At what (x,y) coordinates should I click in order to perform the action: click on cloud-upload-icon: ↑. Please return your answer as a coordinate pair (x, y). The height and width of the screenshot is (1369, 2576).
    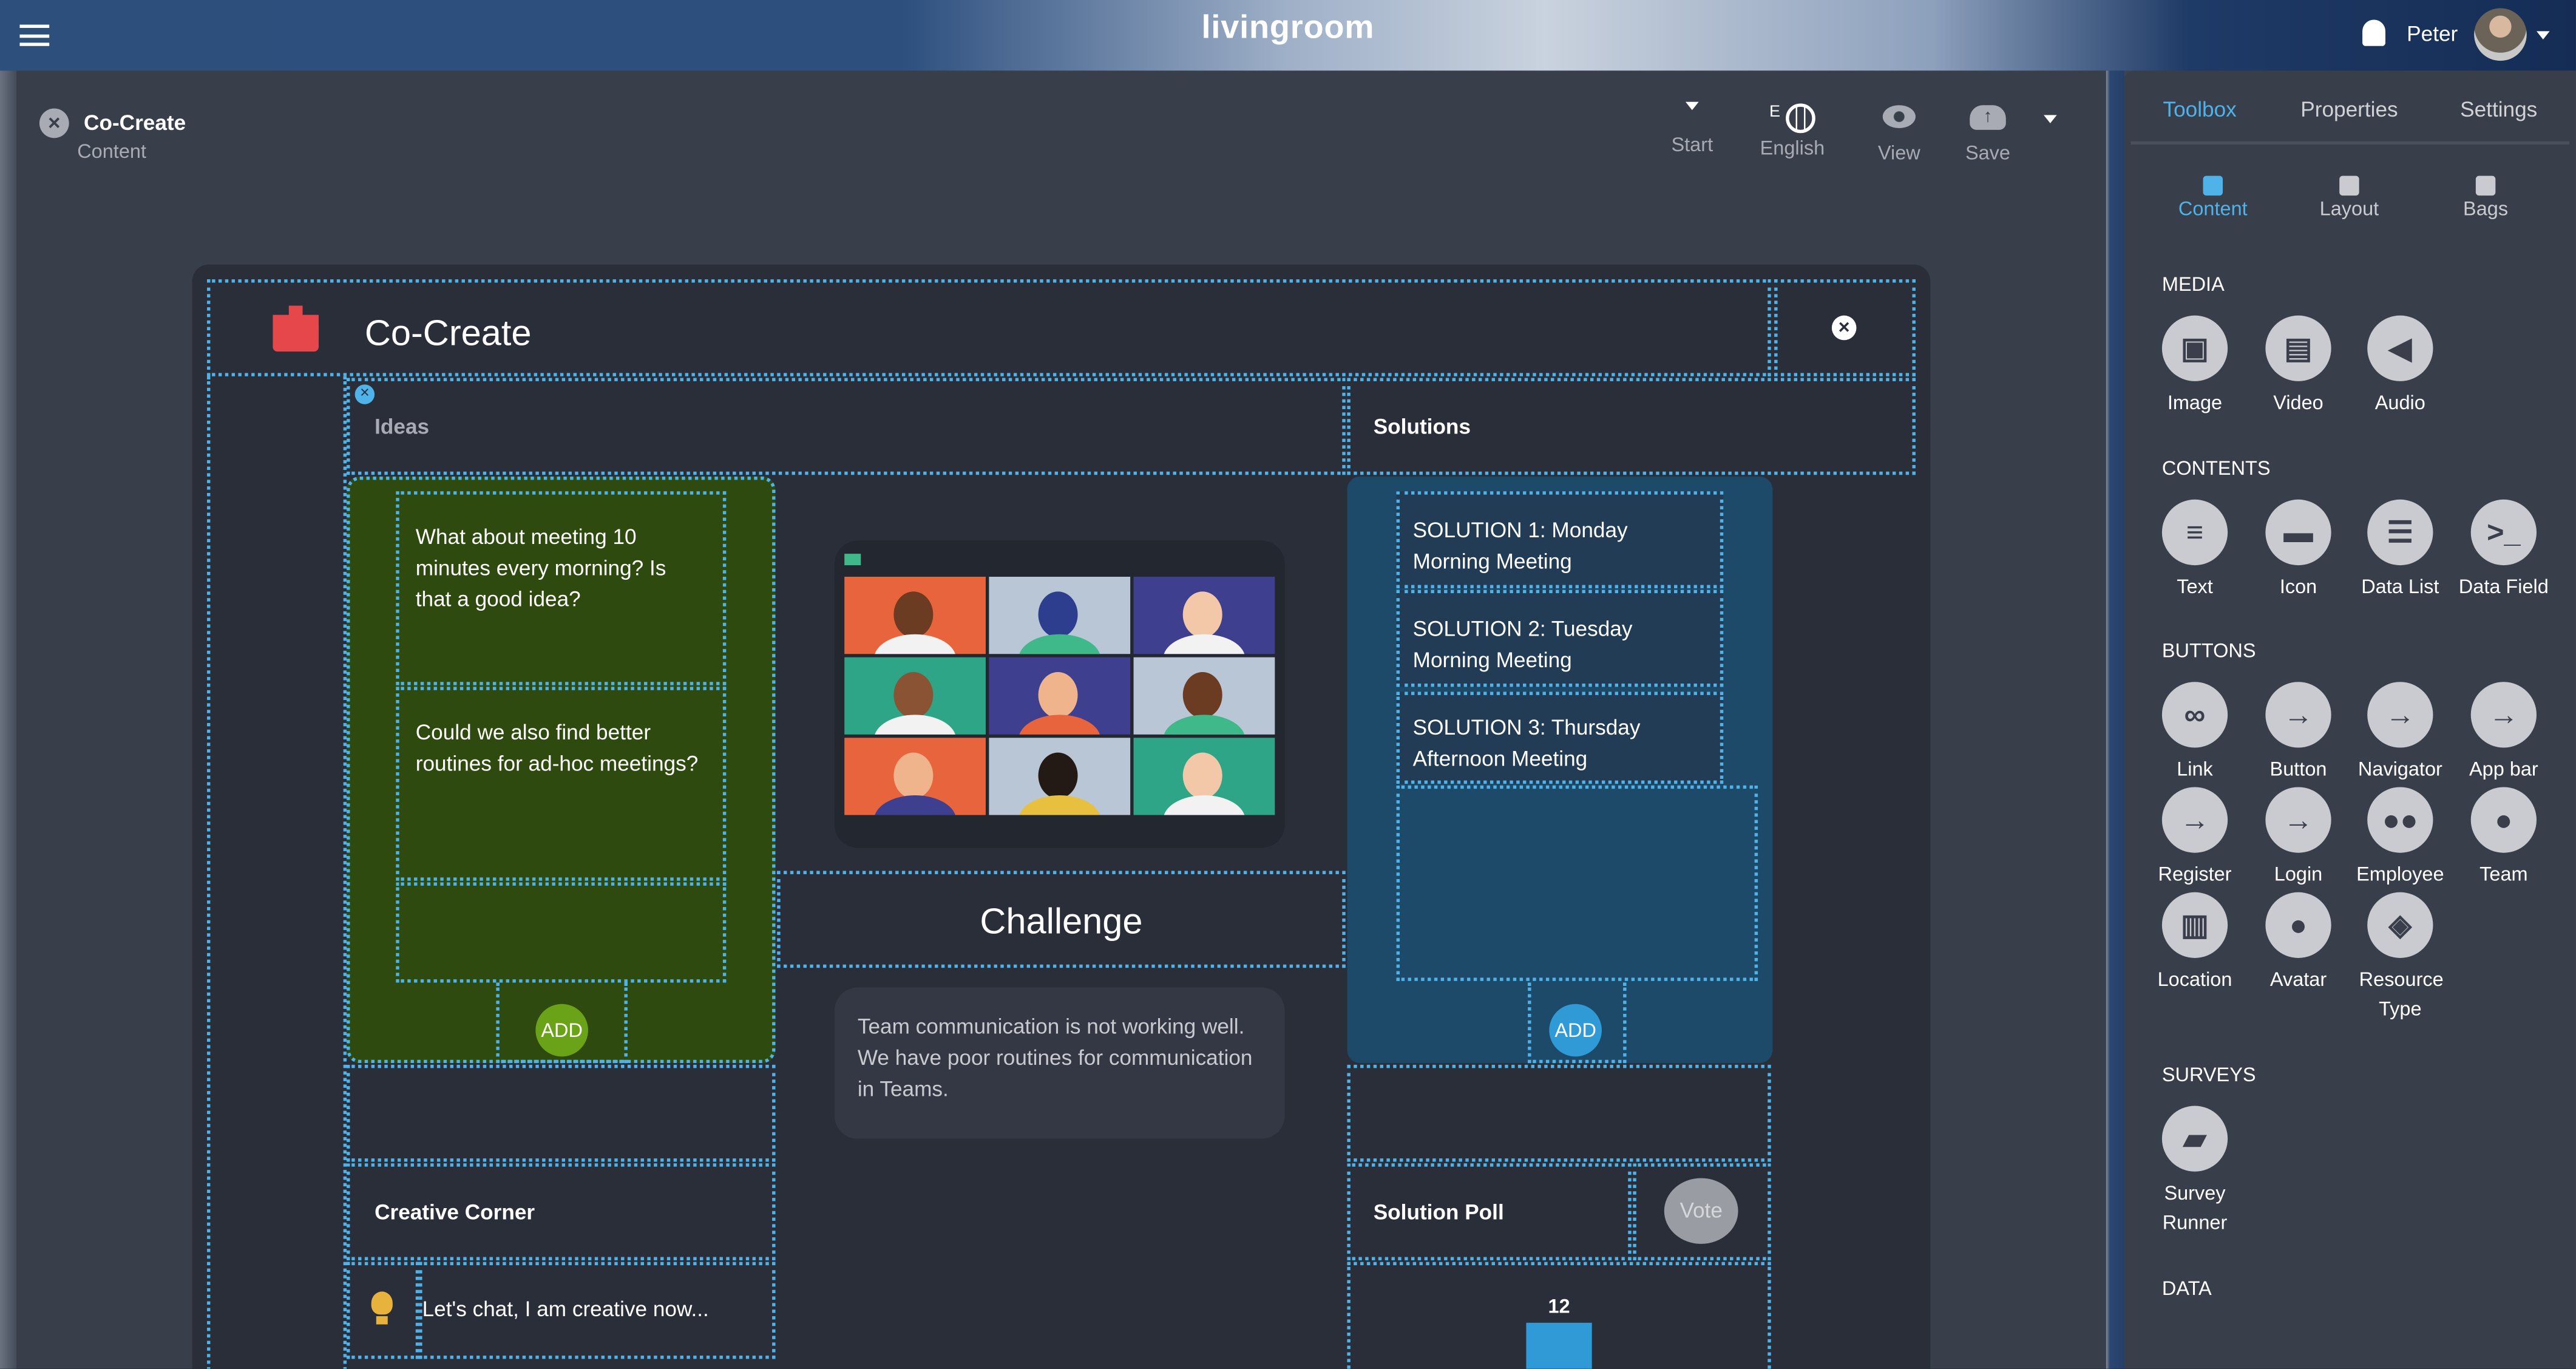
    Looking at the image, I should click on (1988, 117).